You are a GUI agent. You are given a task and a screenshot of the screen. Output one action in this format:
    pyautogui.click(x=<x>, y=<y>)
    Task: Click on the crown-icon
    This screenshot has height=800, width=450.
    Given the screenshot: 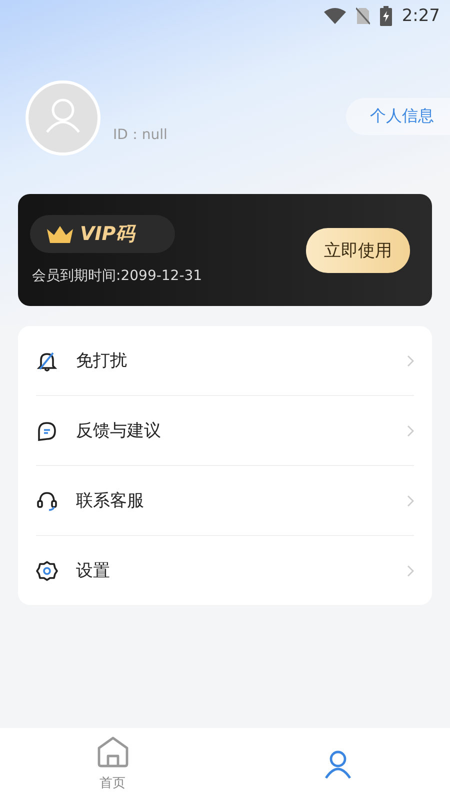 What is the action you would take?
    pyautogui.click(x=60, y=234)
    